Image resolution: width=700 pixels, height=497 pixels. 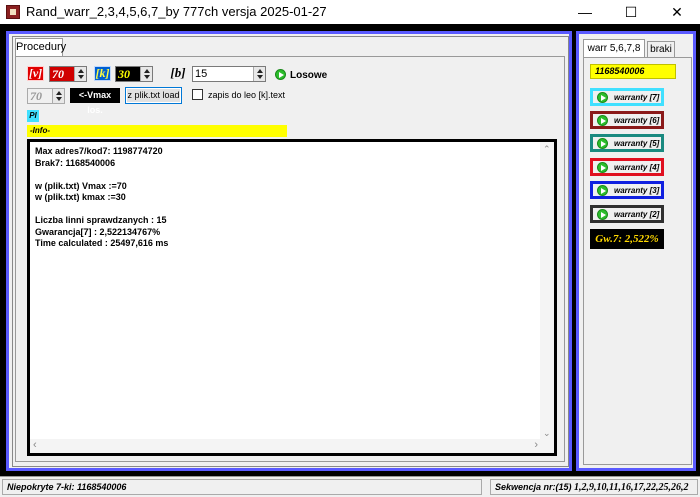 I want to click on memo-line: Time calculated : 25497,616 ms, so click(x=102, y=243).